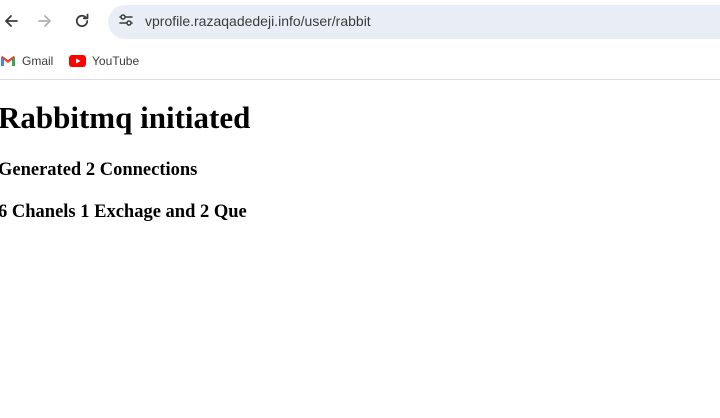  What do you see at coordinates (116, 61) in the screenshot?
I see `bookmark-label: YouTube` at bounding box center [116, 61].